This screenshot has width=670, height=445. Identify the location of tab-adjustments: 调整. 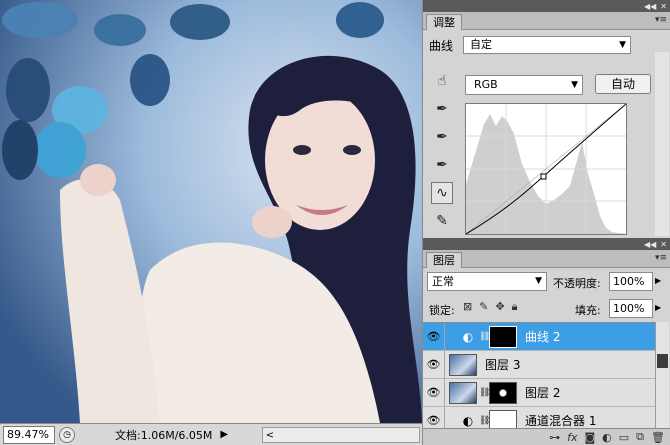
(444, 22).